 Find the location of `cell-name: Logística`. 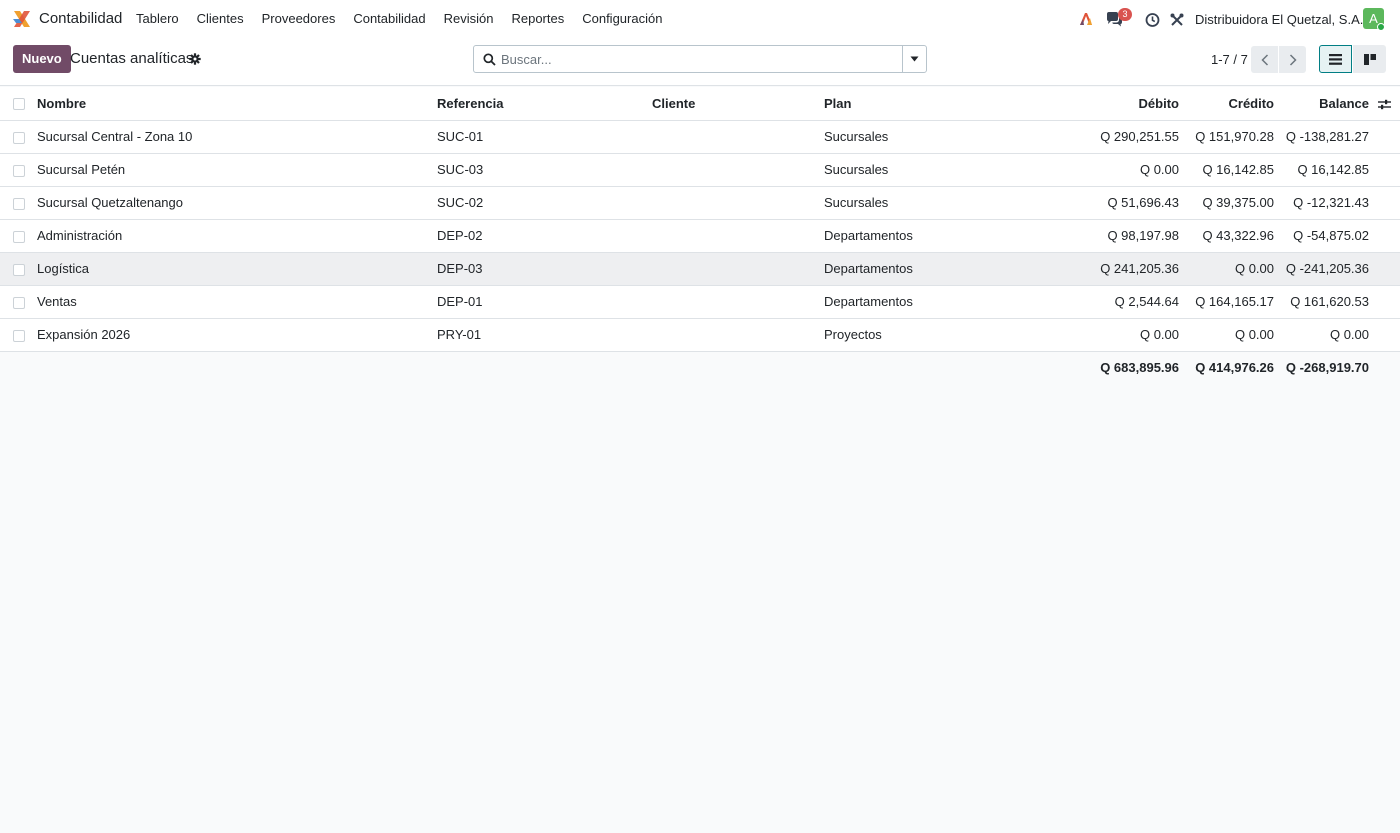

cell-name: Logística is located at coordinates (63, 268).